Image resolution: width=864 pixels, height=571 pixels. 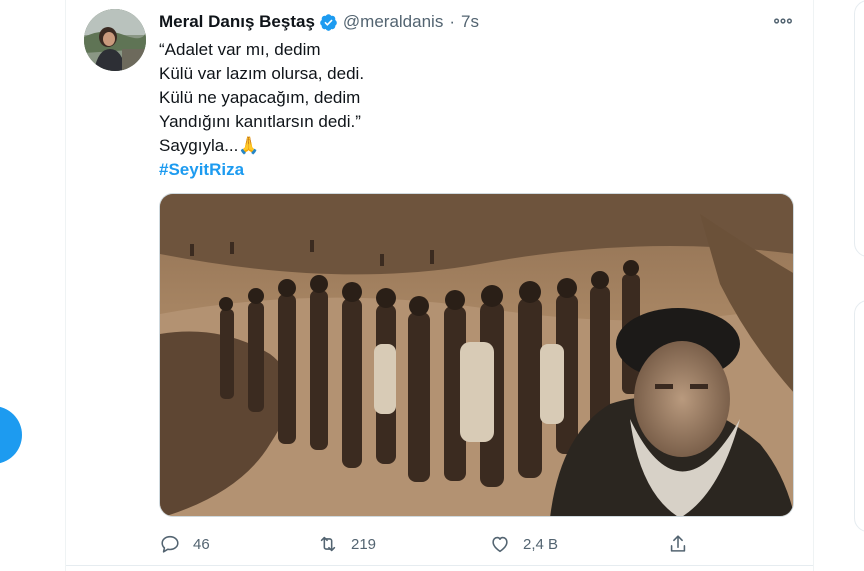 I want to click on left-sidebar, so click(x=33, y=285).